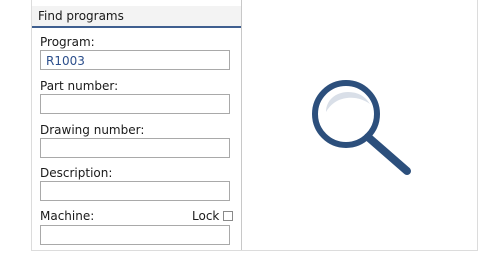  I want to click on lock-checkbox-group: Lock, so click(213, 216).